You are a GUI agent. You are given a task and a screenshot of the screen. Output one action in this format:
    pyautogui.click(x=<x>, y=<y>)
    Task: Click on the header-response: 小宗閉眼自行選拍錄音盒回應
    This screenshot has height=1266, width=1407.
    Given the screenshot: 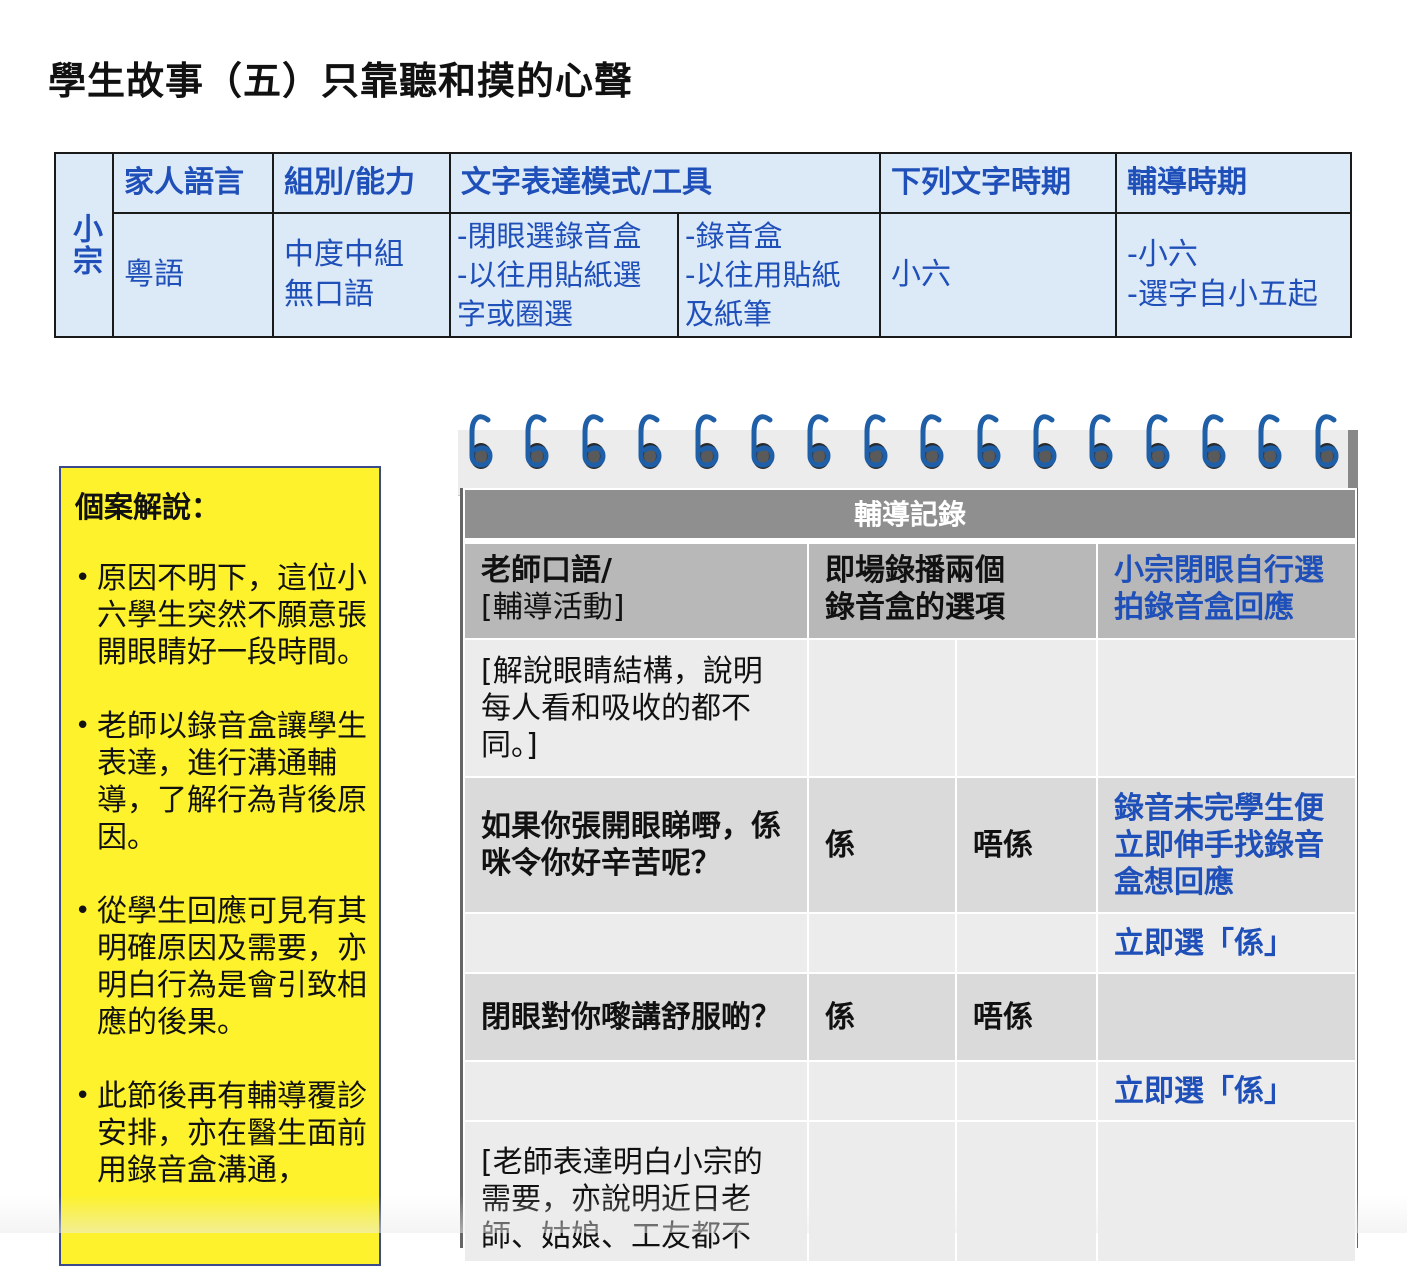 What is the action you would take?
    pyautogui.click(x=1226, y=590)
    